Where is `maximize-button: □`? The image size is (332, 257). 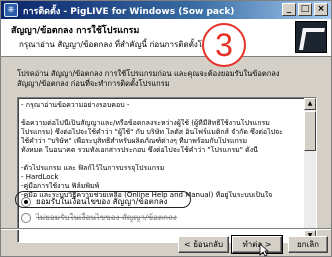 maximize-button: □ is located at coordinates (305, 9).